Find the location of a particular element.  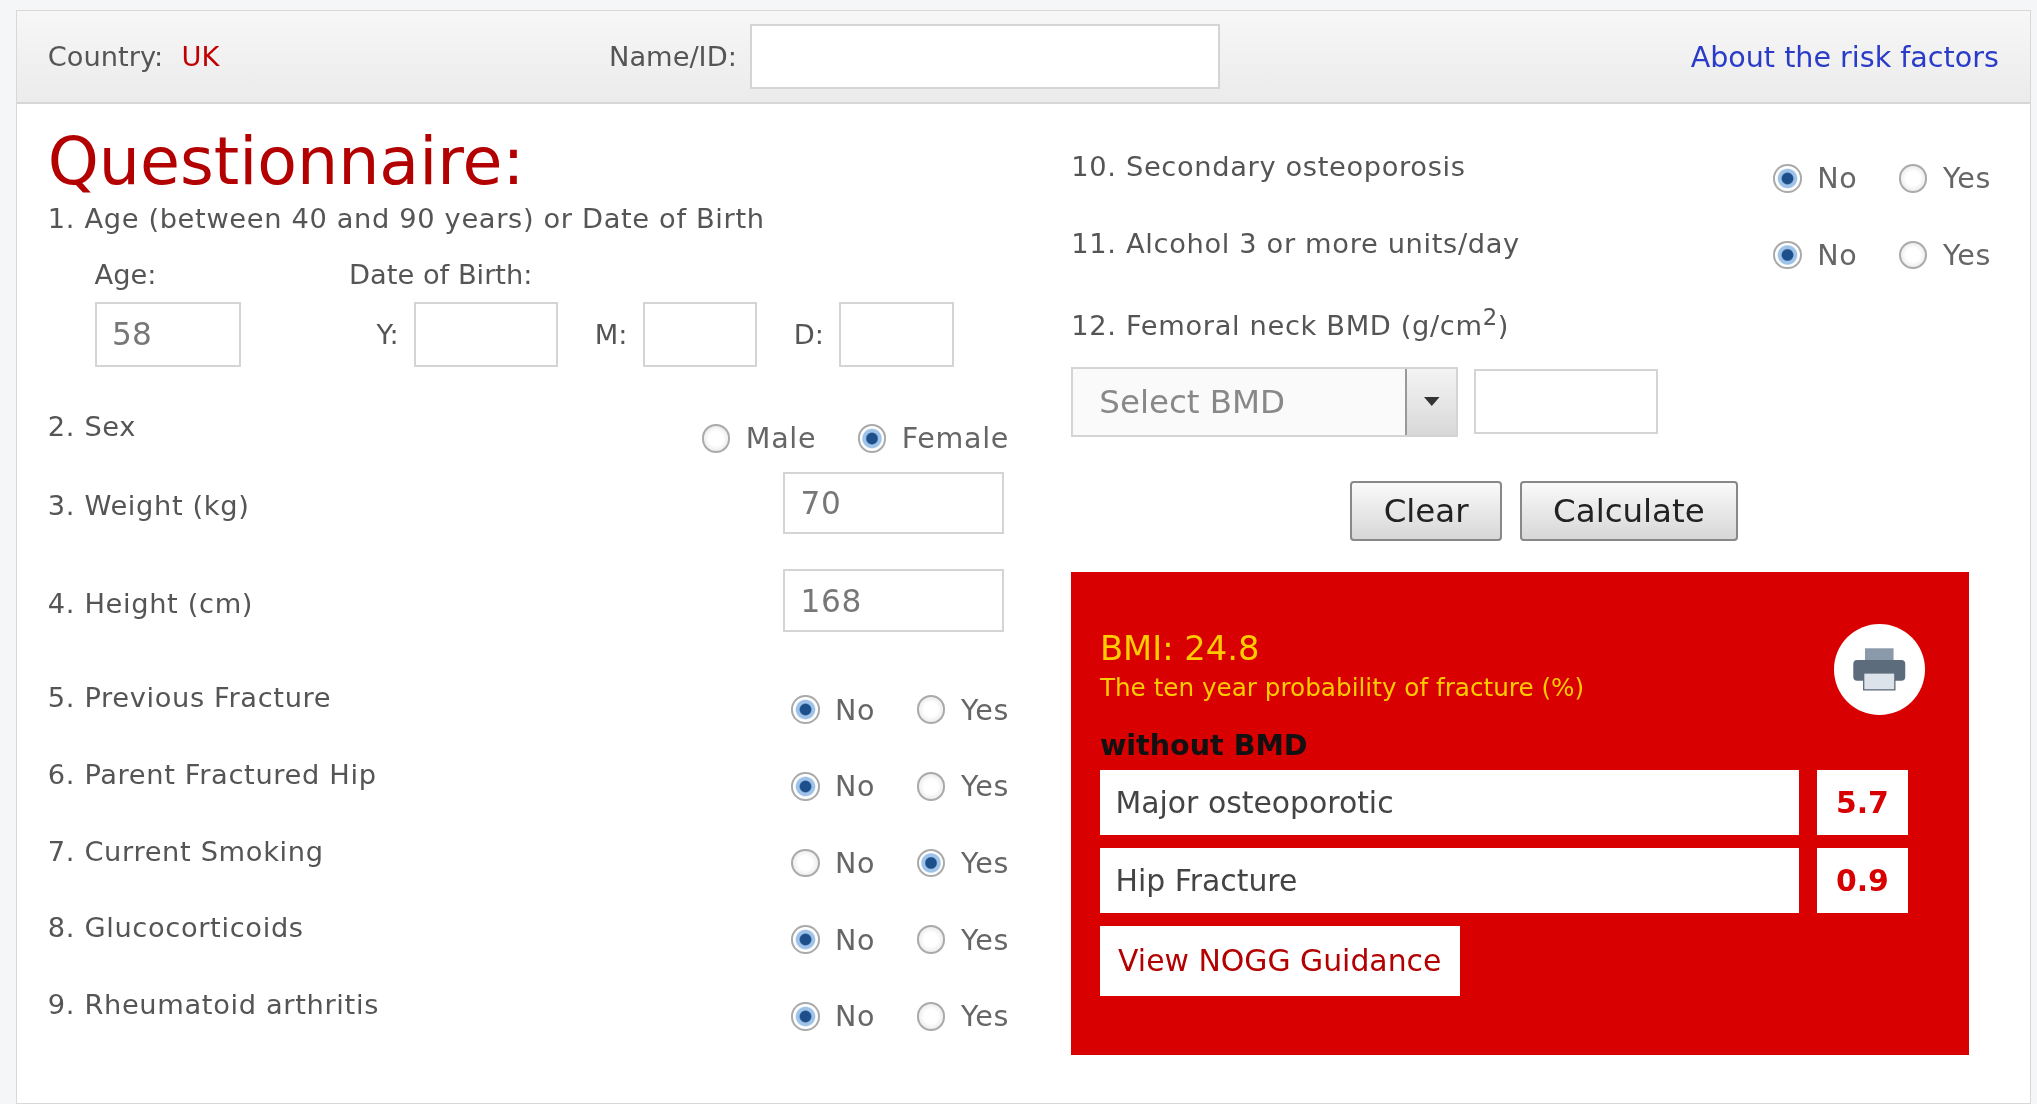

section-heading: without BMD is located at coordinates (1203, 745).